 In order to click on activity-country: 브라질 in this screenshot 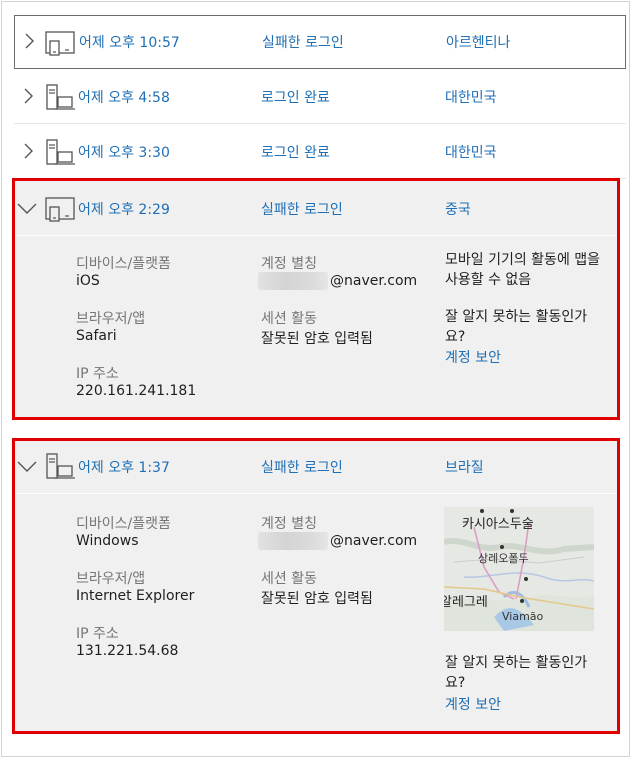, I will do `click(464, 467)`.